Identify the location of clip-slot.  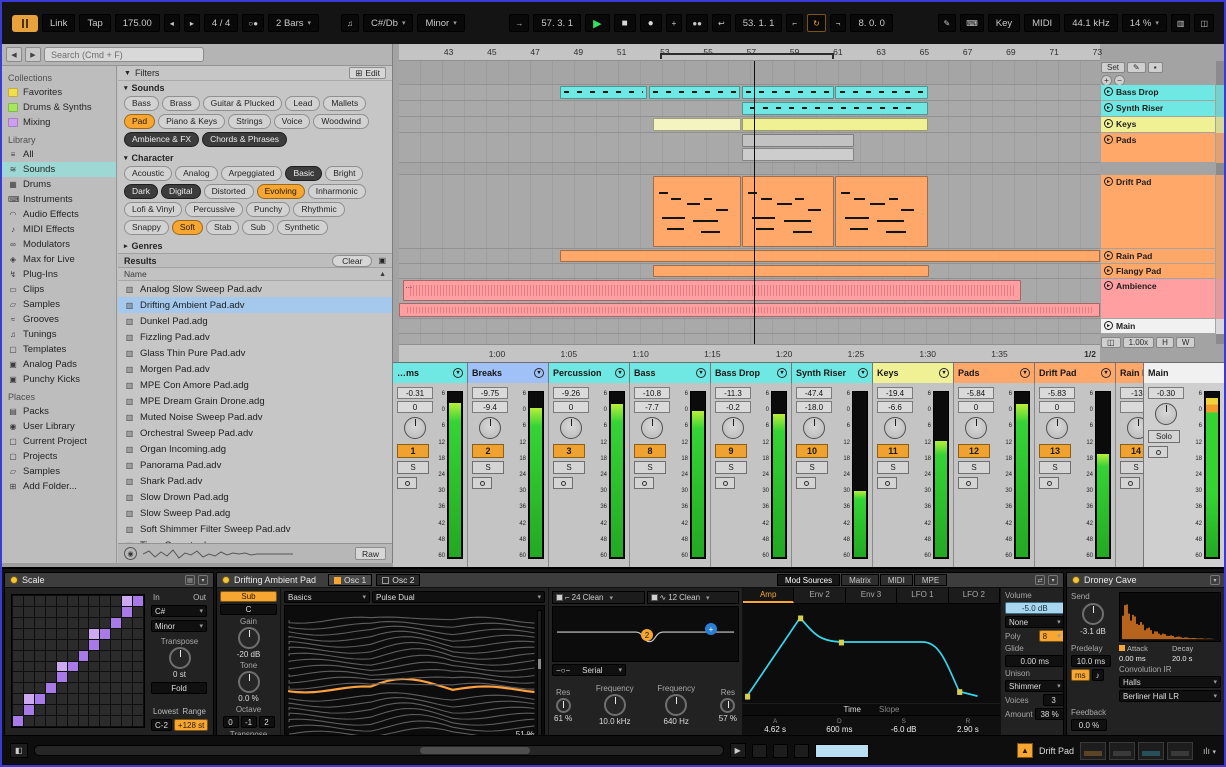
(801, 750).